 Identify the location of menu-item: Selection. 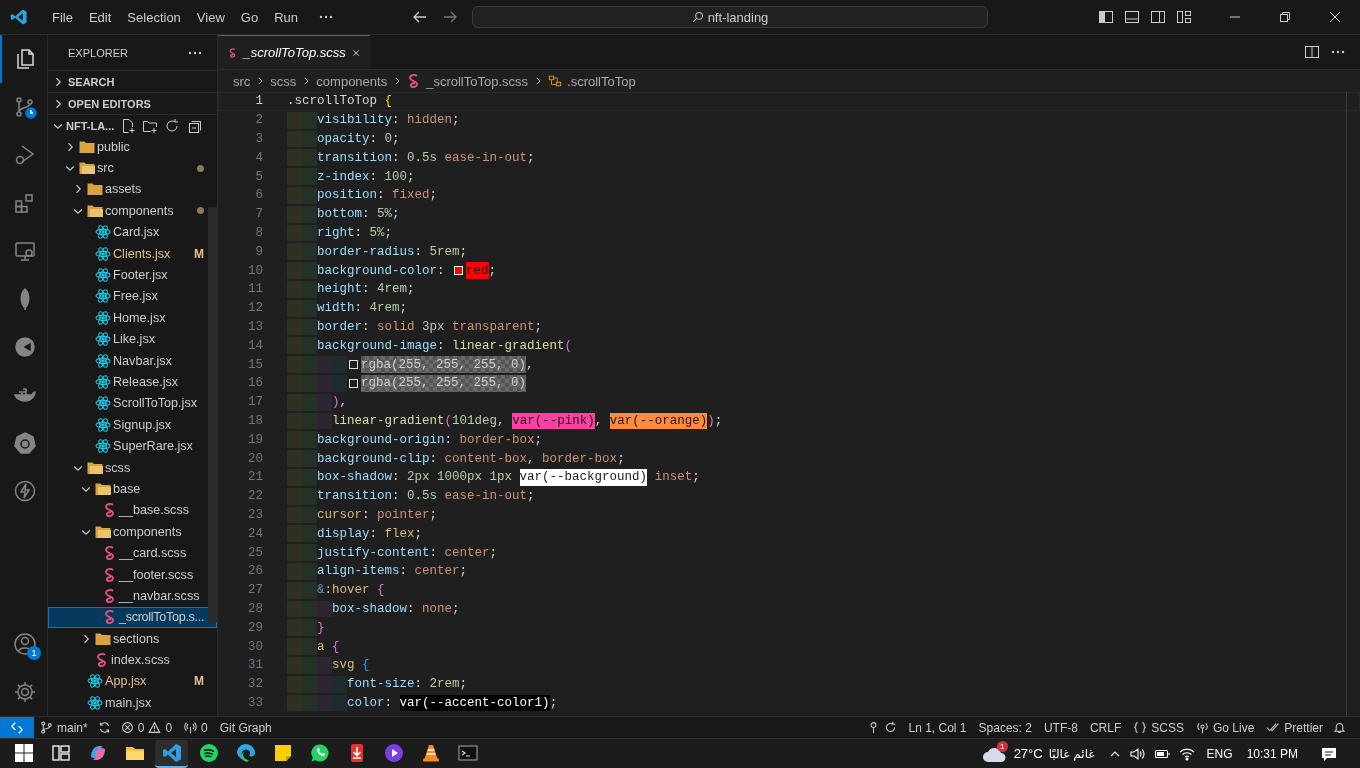
(154, 17).